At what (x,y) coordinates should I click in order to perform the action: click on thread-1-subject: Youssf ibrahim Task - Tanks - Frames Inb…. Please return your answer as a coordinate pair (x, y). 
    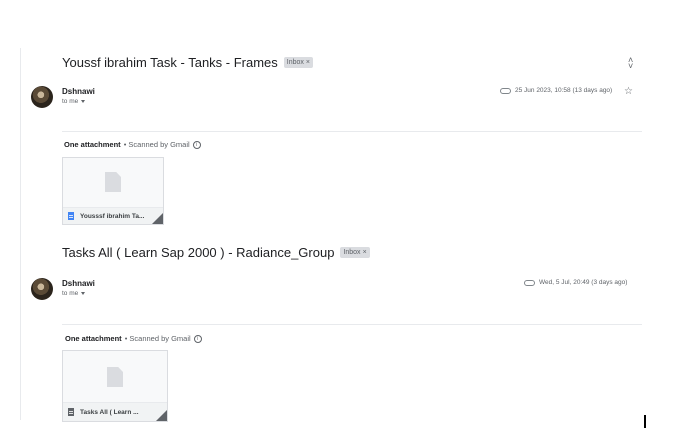
    Looking at the image, I should click on (188, 62).